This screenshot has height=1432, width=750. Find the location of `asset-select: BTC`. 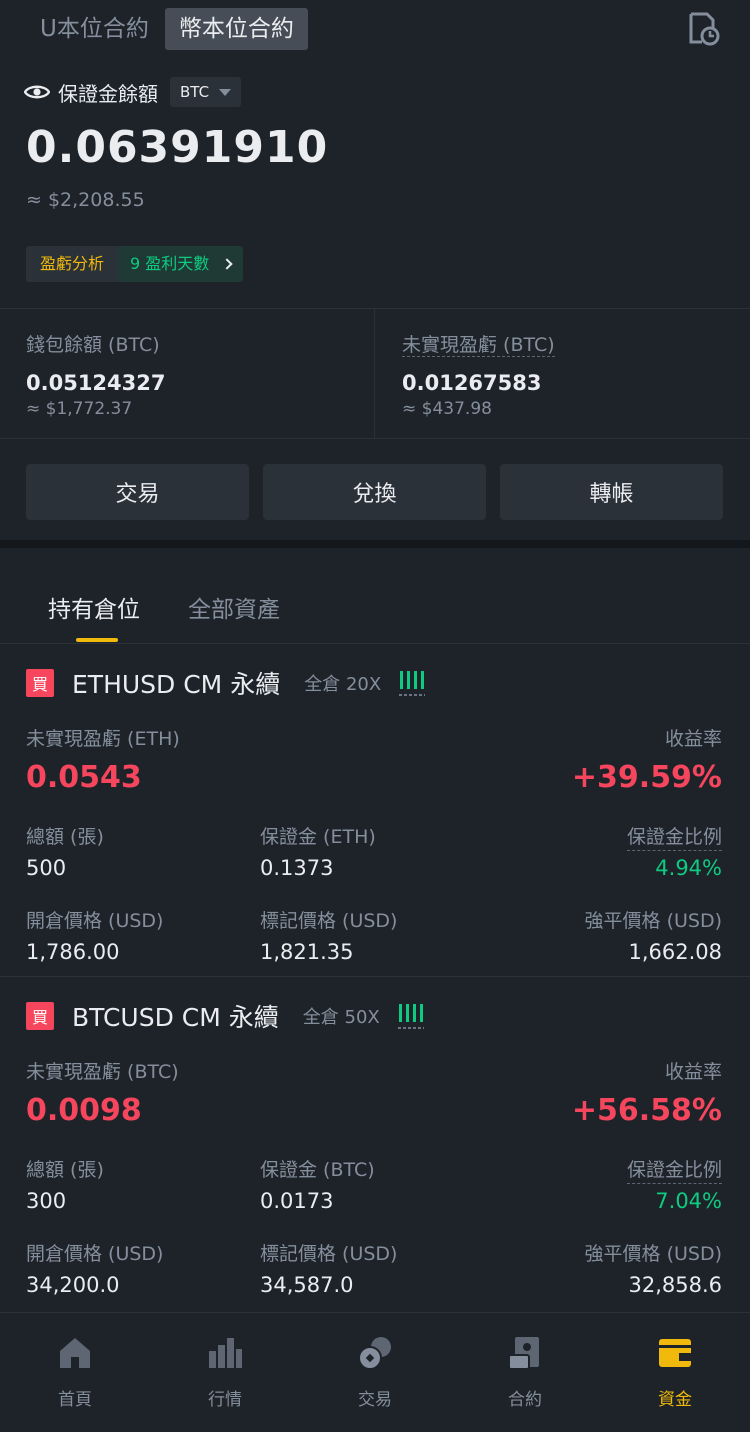

asset-select: BTC is located at coordinates (206, 92).